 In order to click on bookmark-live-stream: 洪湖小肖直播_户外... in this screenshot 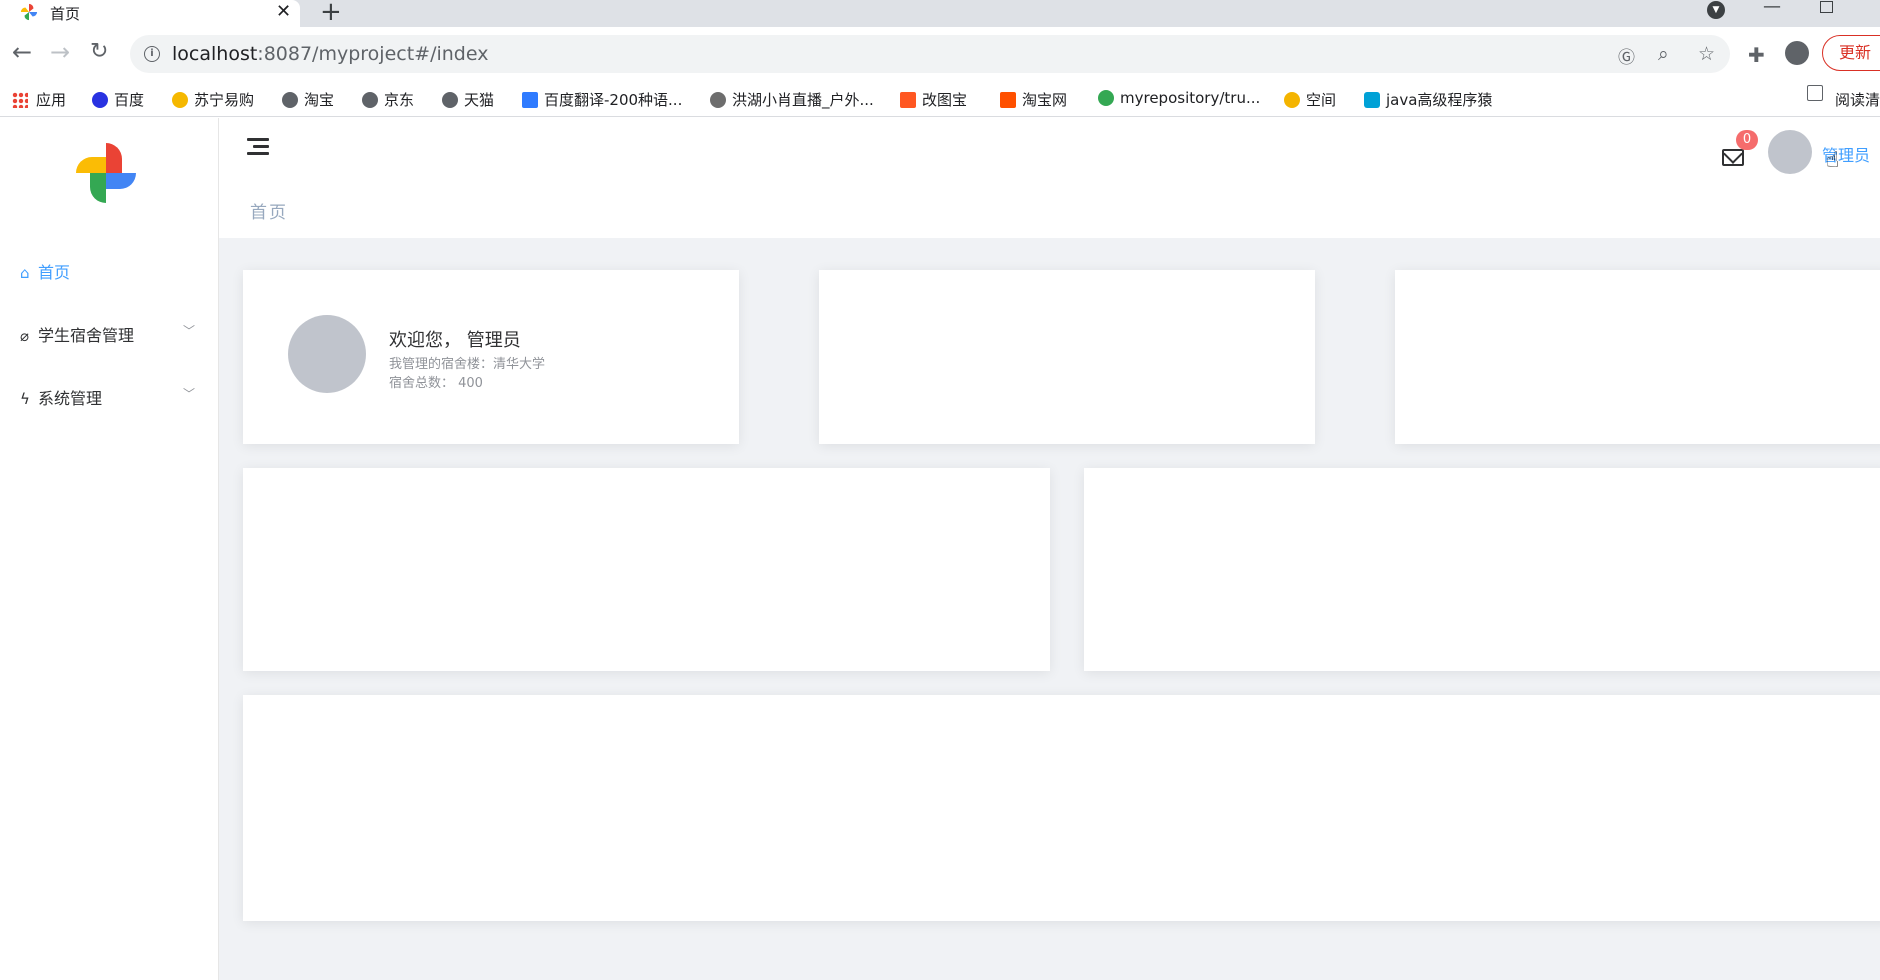, I will do `click(792, 99)`.